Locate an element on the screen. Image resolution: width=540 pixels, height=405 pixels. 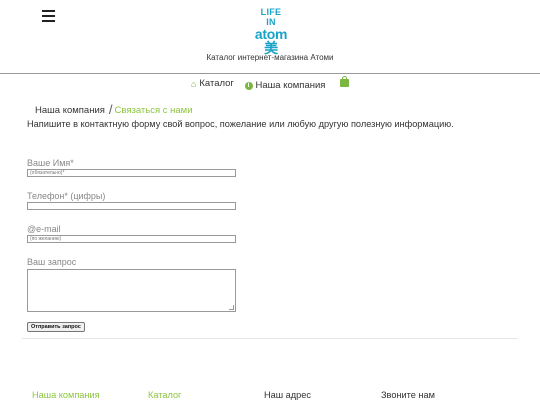
request-textarea is located at coordinates (131, 290).